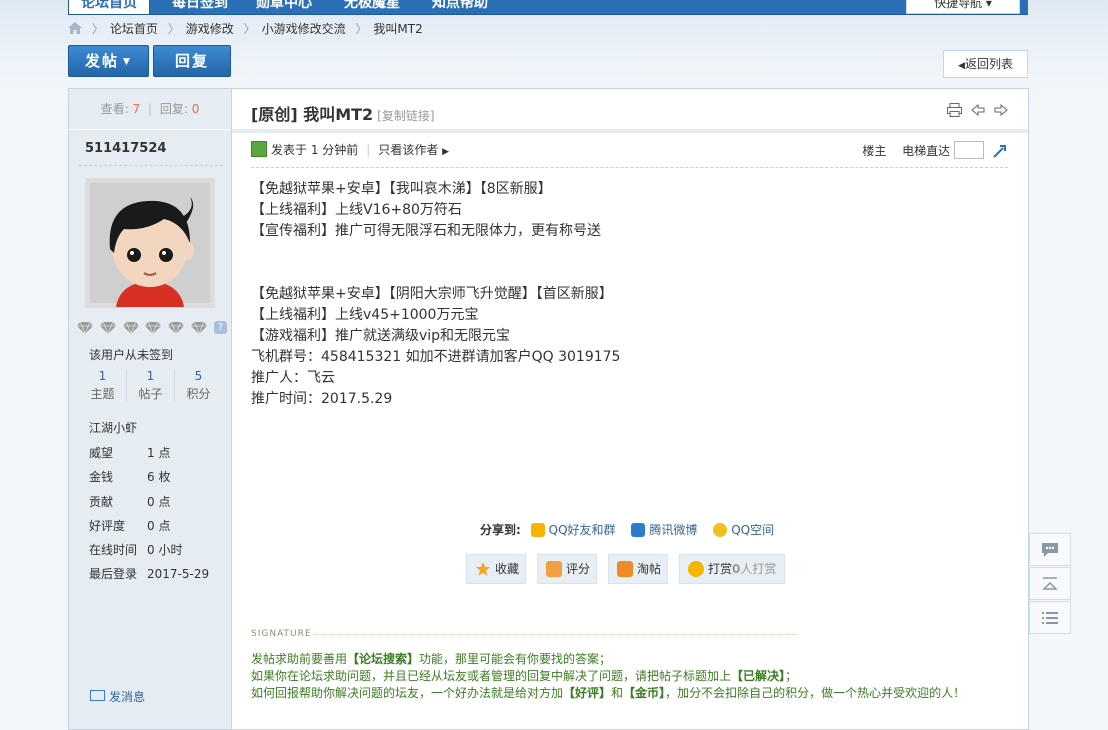 The height and width of the screenshot is (730, 1108). What do you see at coordinates (210, 29) in the screenshot?
I see `breadcrumb-game-mod: 游戏修改` at bounding box center [210, 29].